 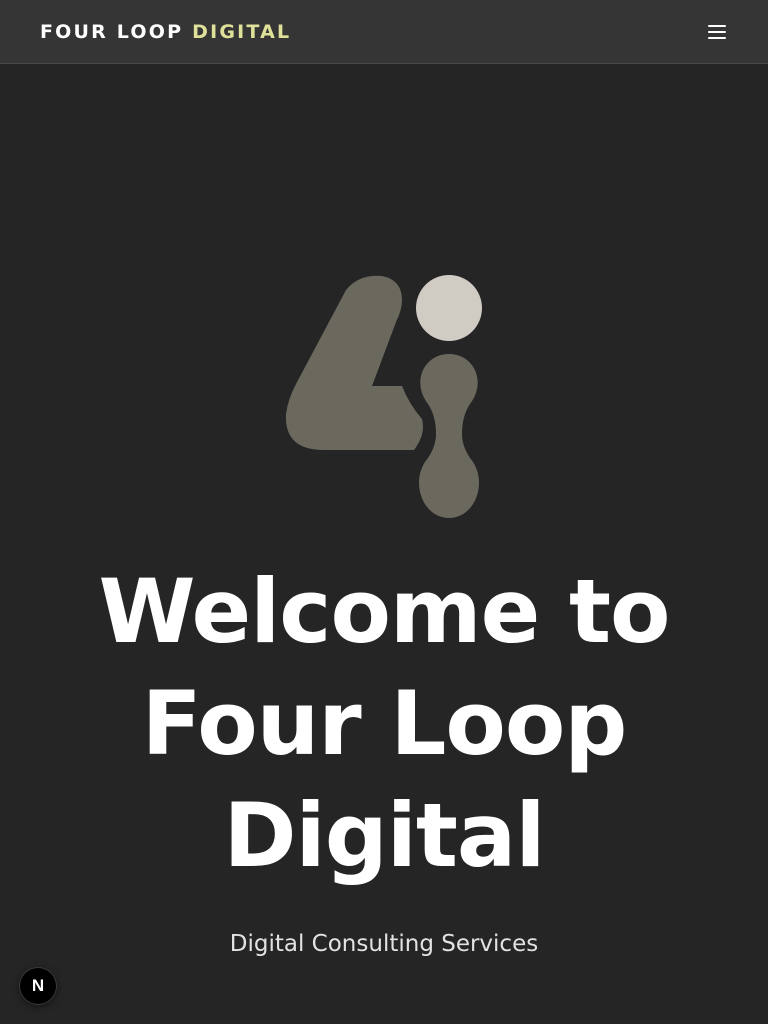 I want to click on menu-bar-top, so click(x=717, y=26).